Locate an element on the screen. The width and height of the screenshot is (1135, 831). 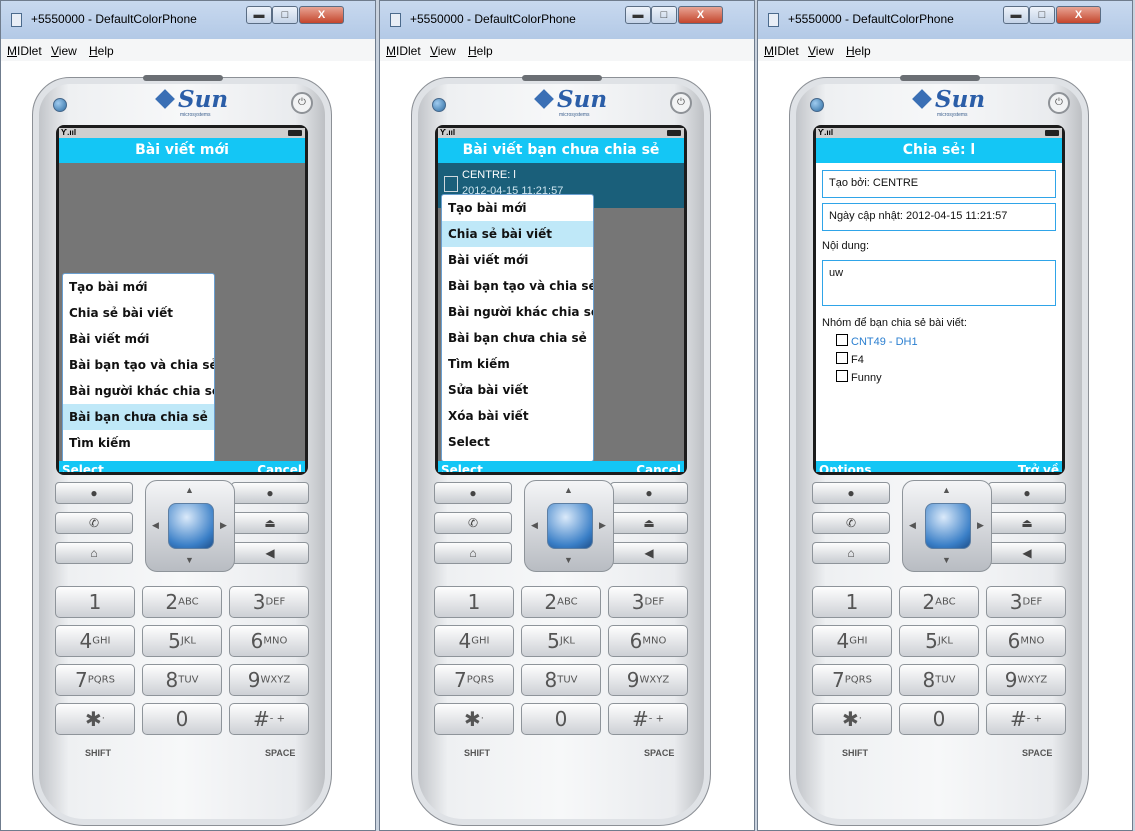
number-key: 0 is located at coordinates (182, 719).